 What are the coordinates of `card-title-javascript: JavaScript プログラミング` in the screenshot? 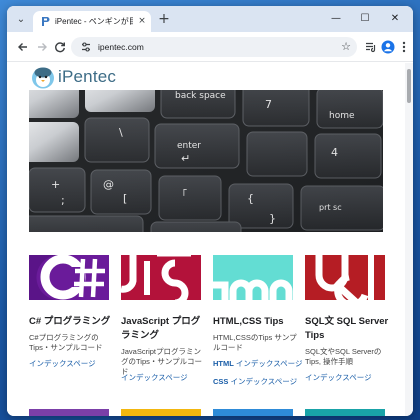 It's located at (163, 329).